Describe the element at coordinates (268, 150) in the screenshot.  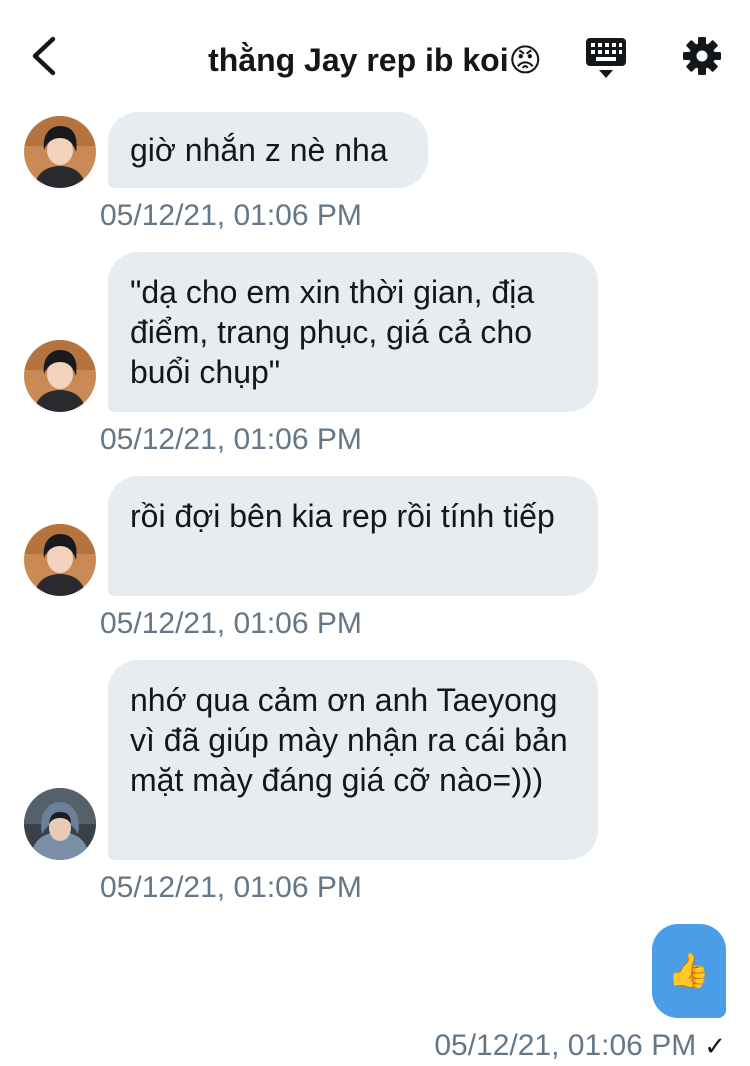
I see `message-bubble: giờ nhắn z nè nha` at that location.